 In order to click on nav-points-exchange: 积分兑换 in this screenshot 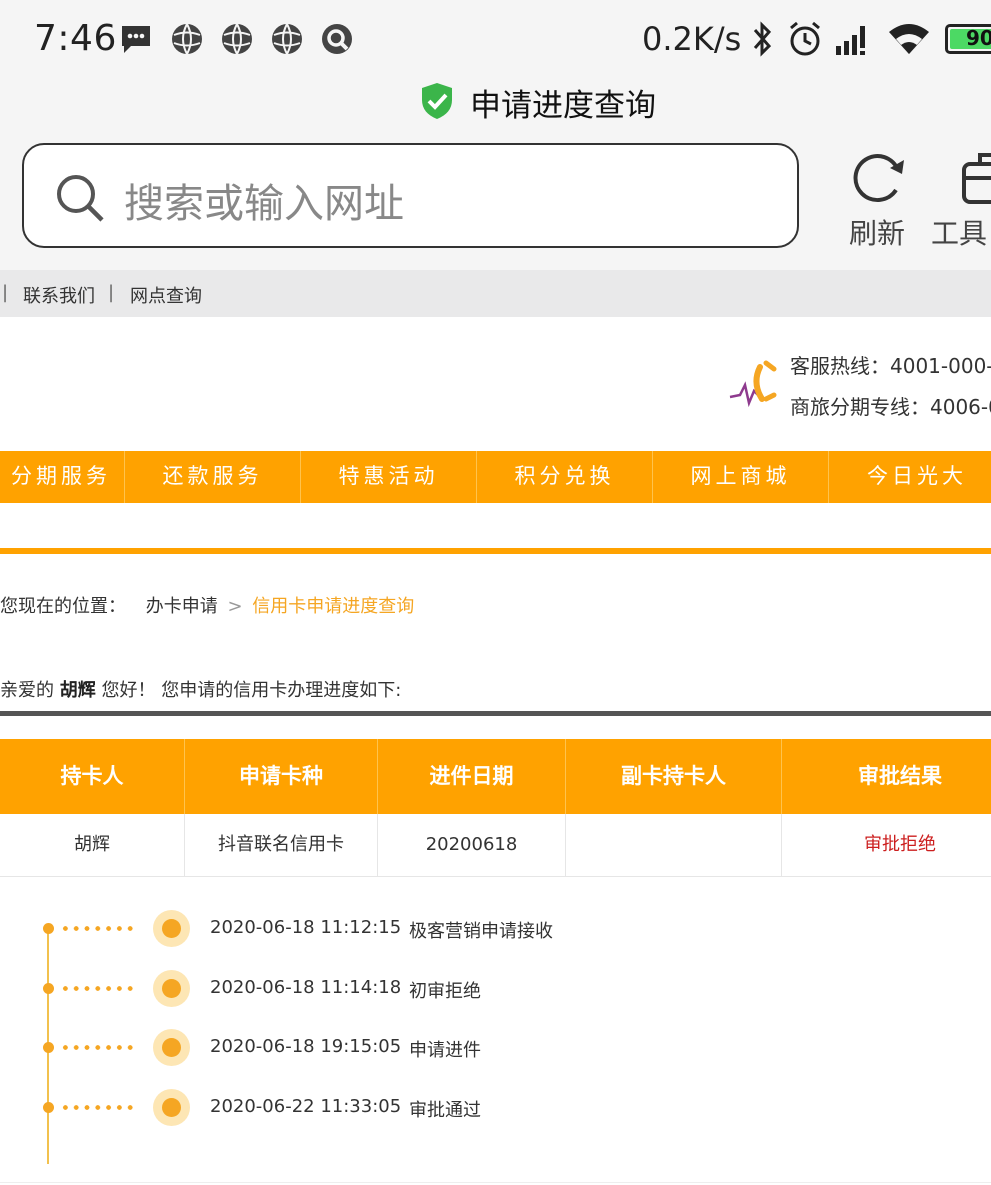, I will do `click(565, 477)`.